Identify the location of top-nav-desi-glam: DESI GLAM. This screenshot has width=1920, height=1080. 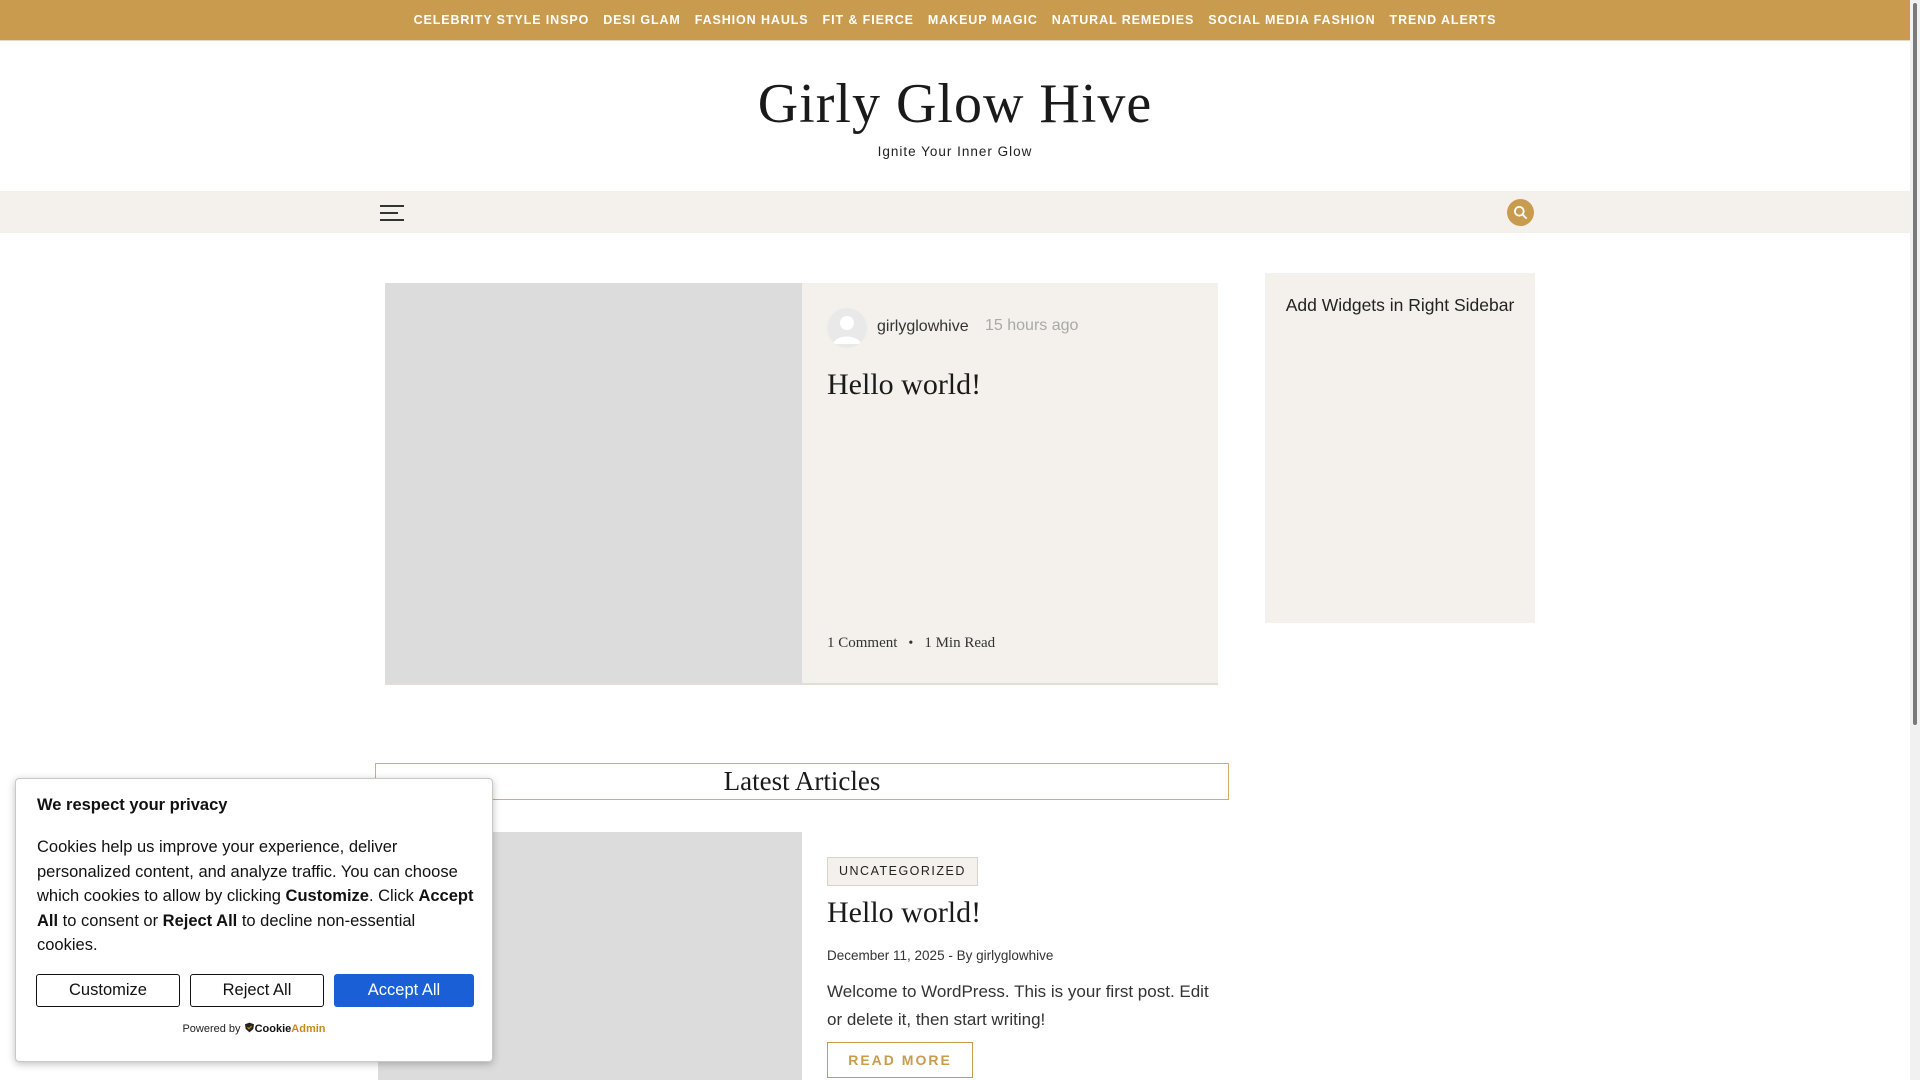
(642, 20).